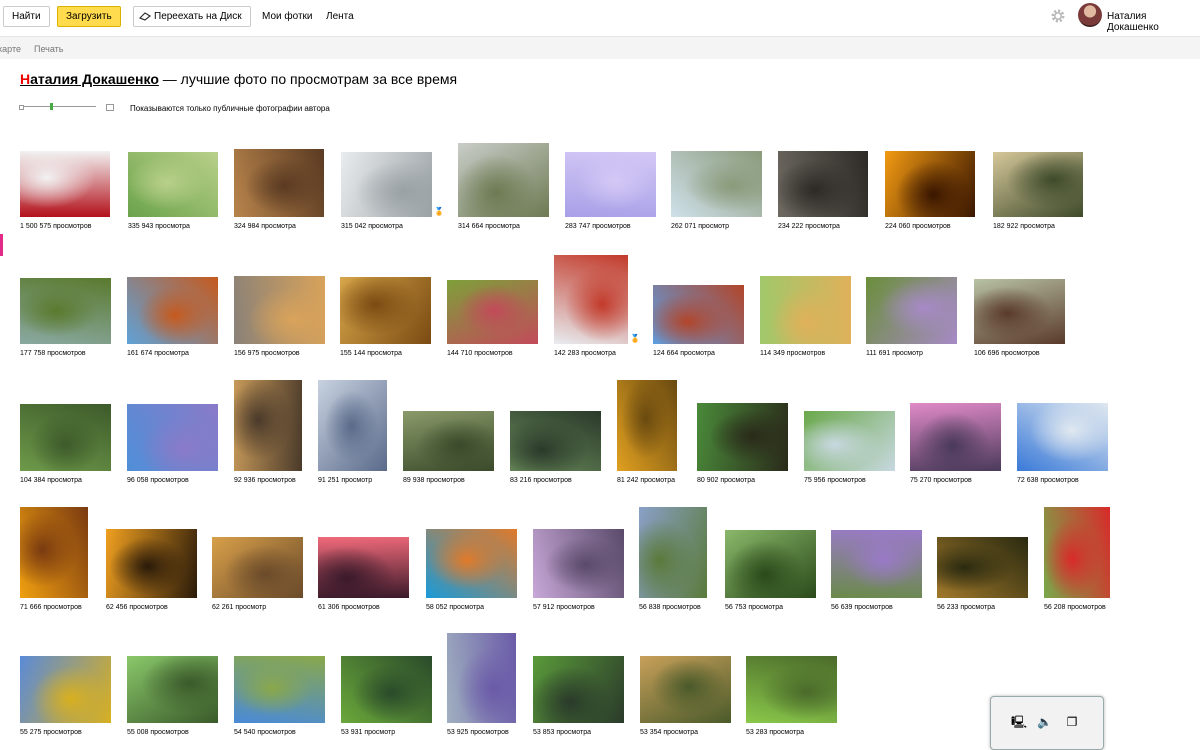 Image resolution: width=1200 pixels, height=750 pixels. I want to click on view-count: 56 838 просмотров, so click(670, 607).